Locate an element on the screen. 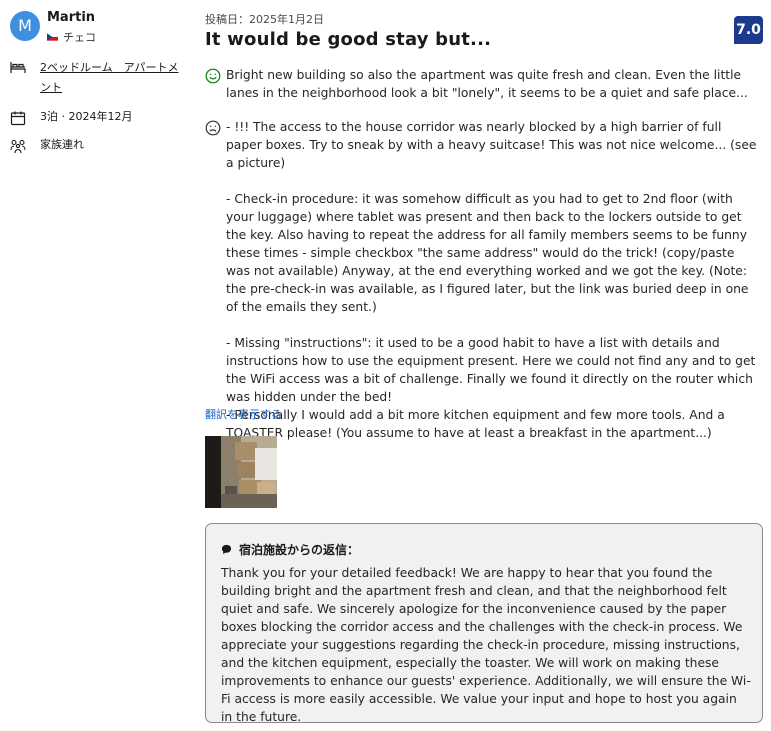 The width and height of the screenshot is (771, 731). show-translation-link: 翻訳を表示する is located at coordinates (243, 414).